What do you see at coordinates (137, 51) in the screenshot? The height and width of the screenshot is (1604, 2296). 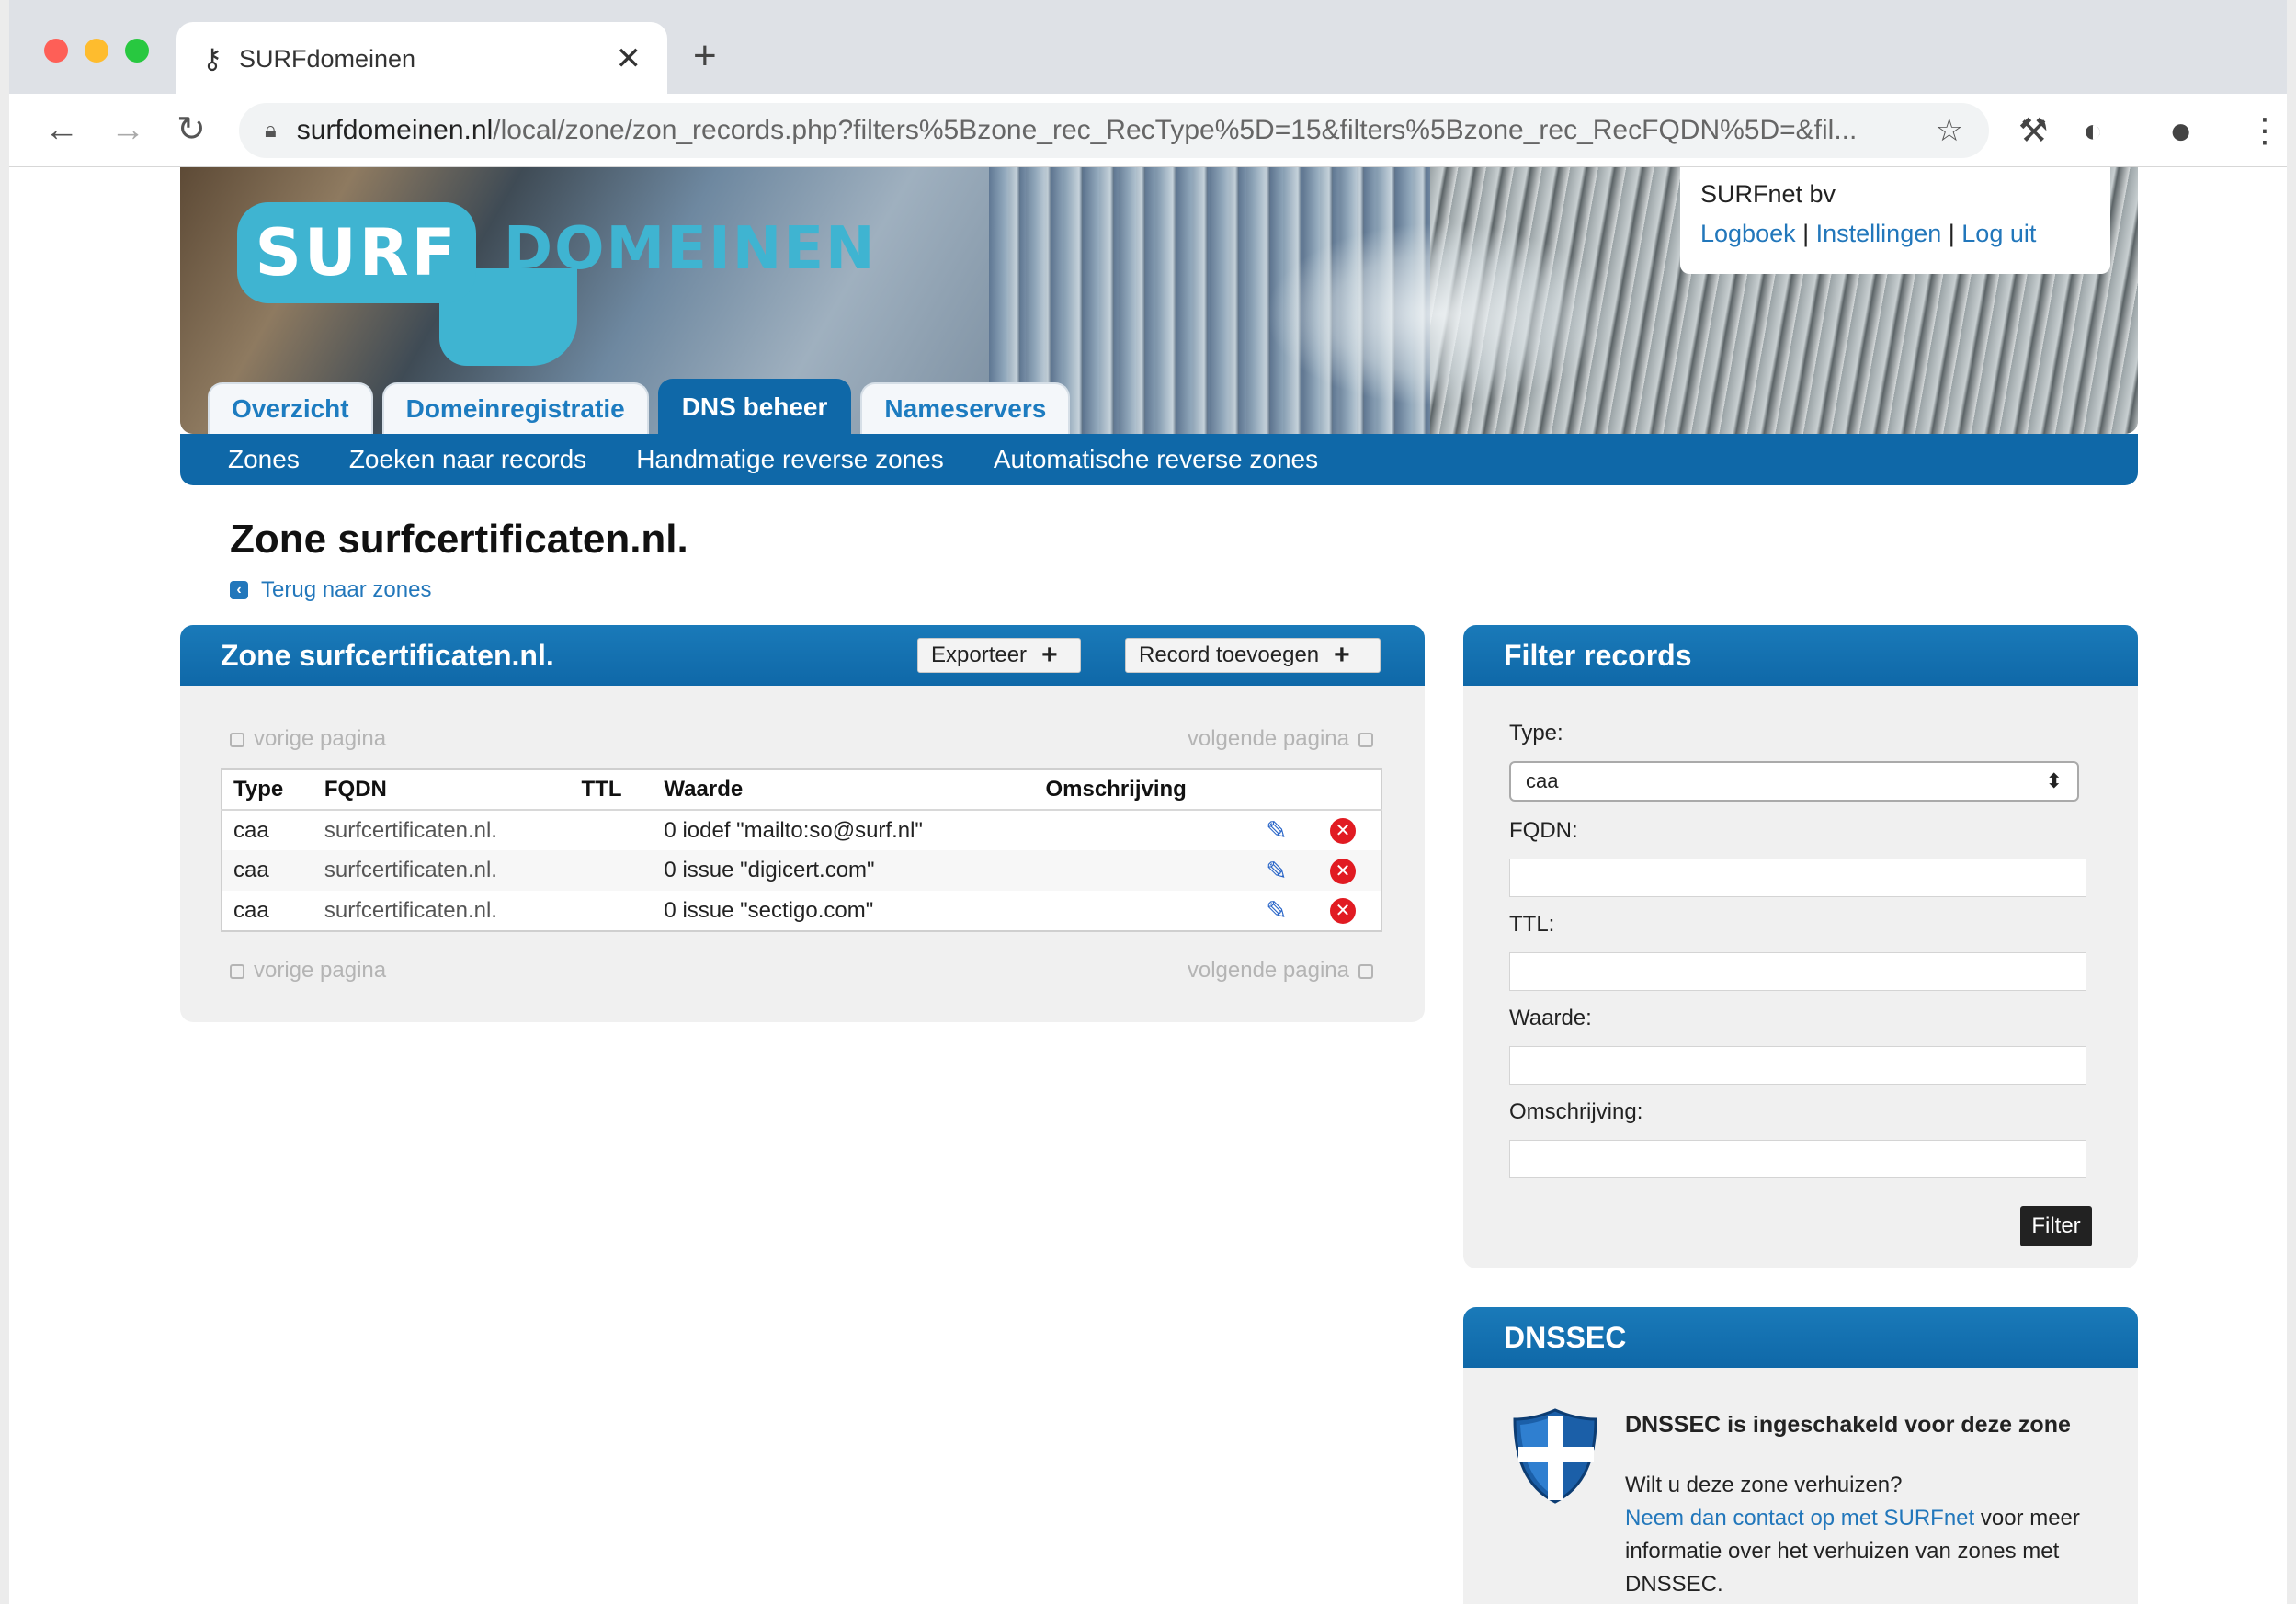 I see `maximize-window-button` at bounding box center [137, 51].